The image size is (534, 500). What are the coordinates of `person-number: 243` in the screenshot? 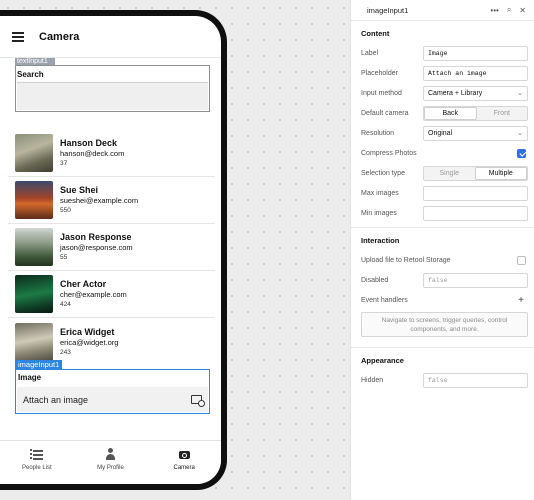 It's located at (65, 352).